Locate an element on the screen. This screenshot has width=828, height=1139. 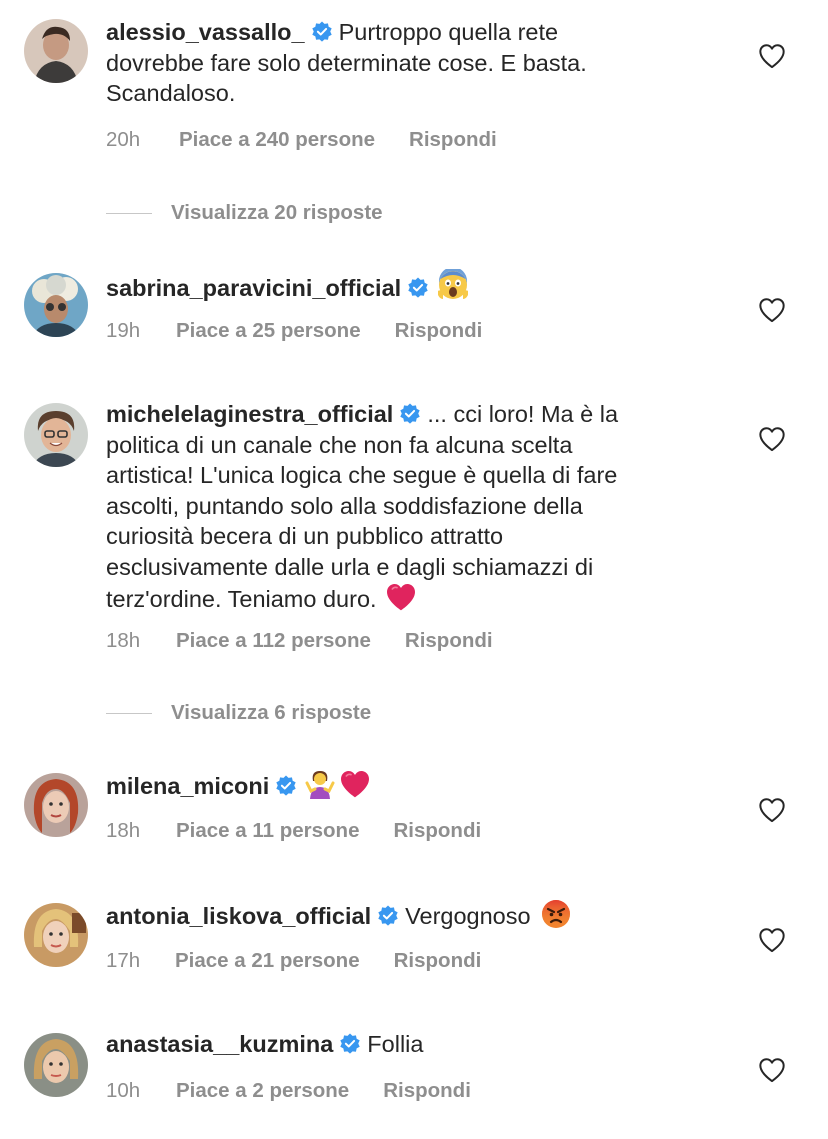
view-replies-button: Visualizza 20 risposte is located at coordinates (244, 213).